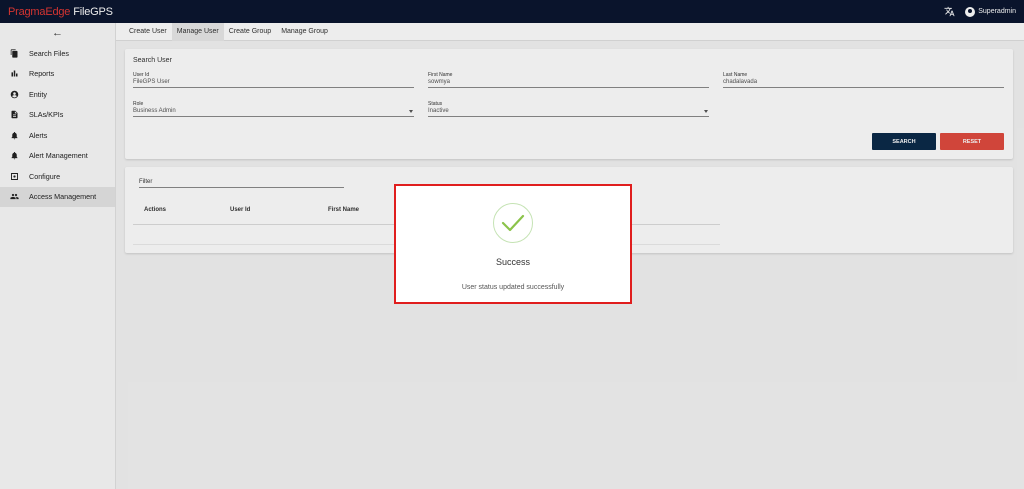  Describe the element at coordinates (513, 244) in the screenshot. I see `success-dialog: Success User status updated successfully` at that location.